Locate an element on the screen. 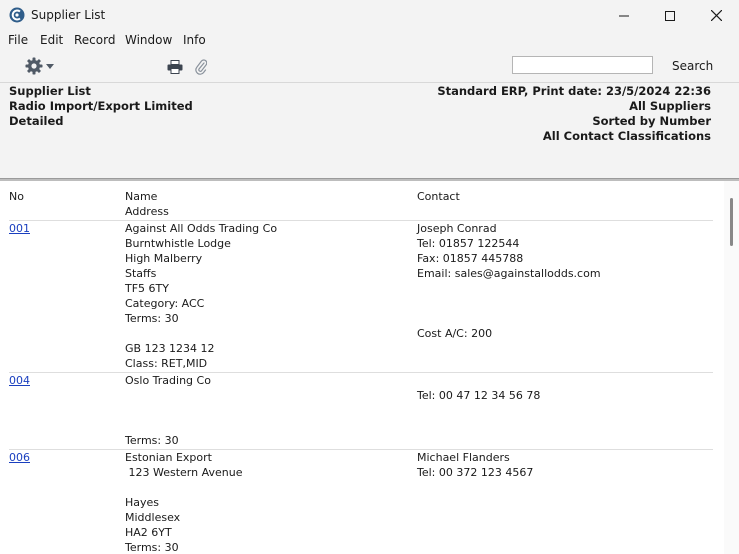  supplier-number-link: 004 is located at coordinates (19, 380).